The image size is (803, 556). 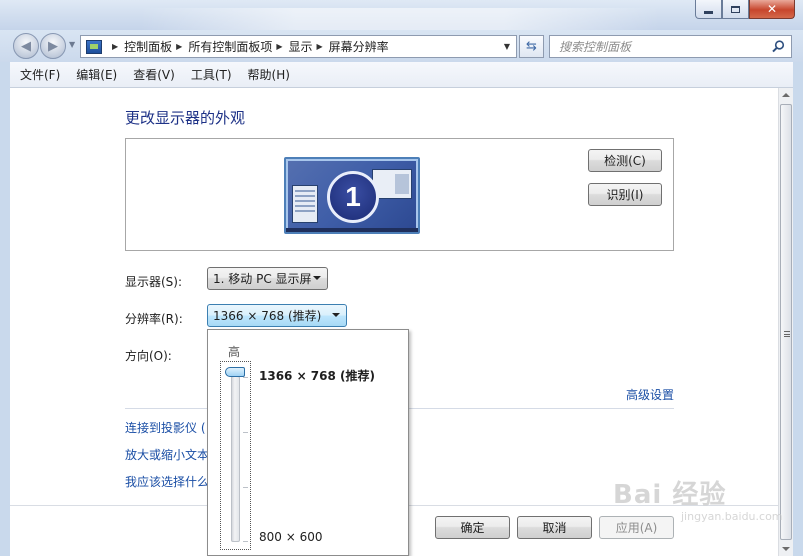 What do you see at coordinates (167, 481) in the screenshot?
I see `help-choose-link: 我应该选择什么` at bounding box center [167, 481].